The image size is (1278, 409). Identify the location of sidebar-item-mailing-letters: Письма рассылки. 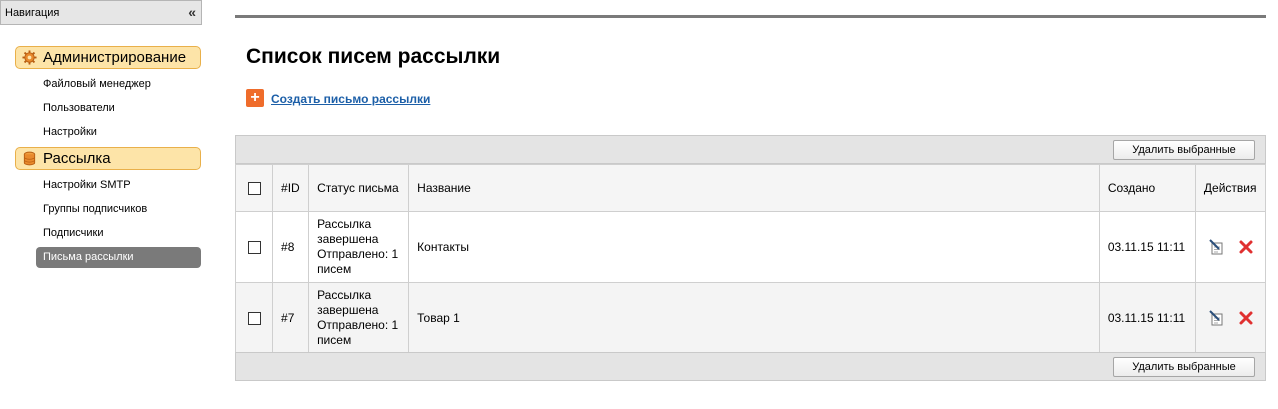
(118, 257).